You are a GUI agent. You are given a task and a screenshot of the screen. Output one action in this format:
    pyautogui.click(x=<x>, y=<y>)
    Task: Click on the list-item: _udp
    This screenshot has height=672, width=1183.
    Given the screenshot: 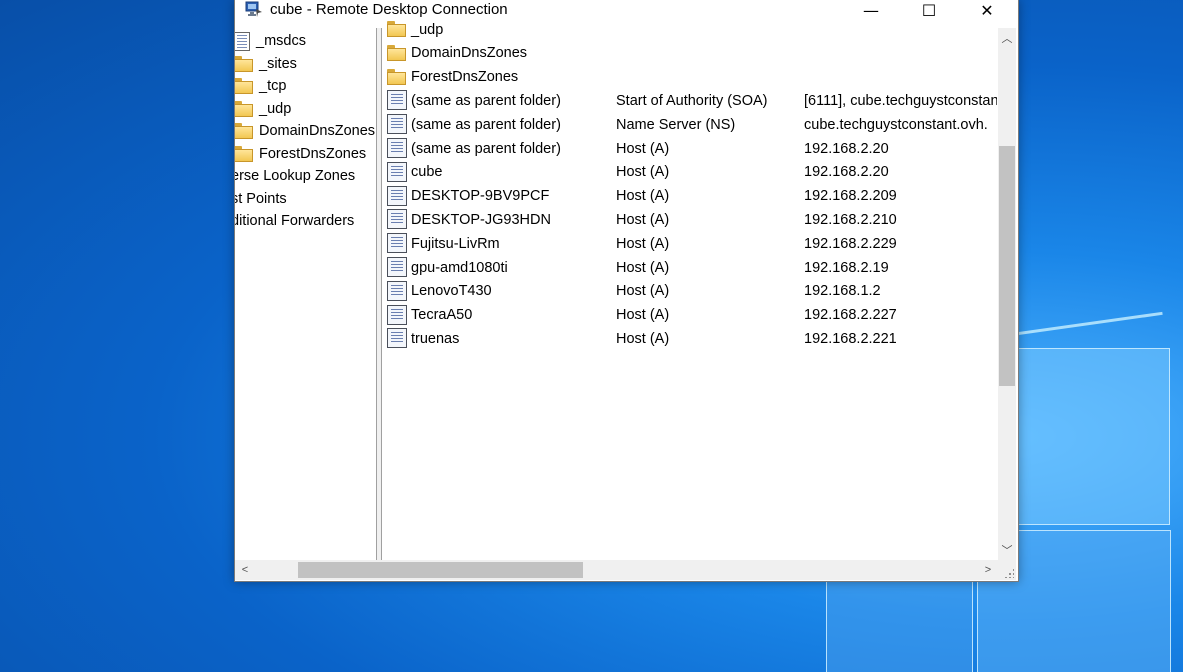 What is the action you would take?
    pyautogui.click(x=691, y=30)
    